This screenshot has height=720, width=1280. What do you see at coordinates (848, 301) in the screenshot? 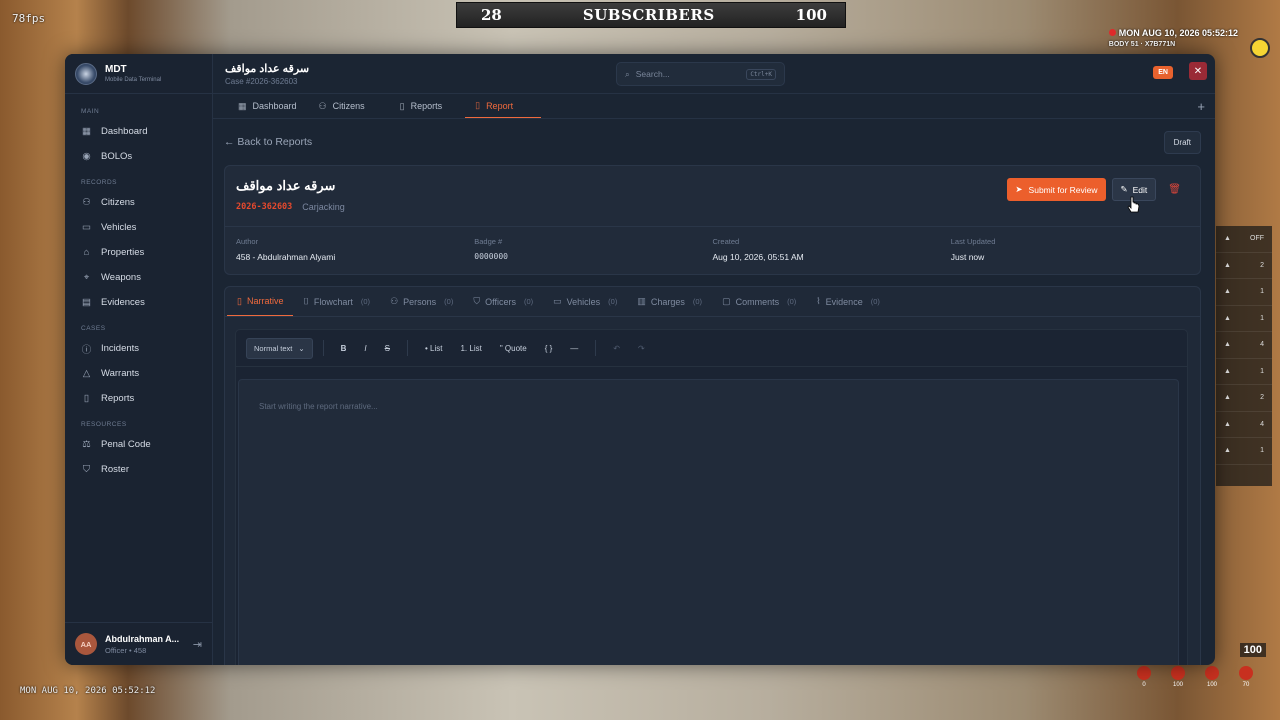
I see `subtab-evidence: ⌇ Evidence (0)` at bounding box center [848, 301].